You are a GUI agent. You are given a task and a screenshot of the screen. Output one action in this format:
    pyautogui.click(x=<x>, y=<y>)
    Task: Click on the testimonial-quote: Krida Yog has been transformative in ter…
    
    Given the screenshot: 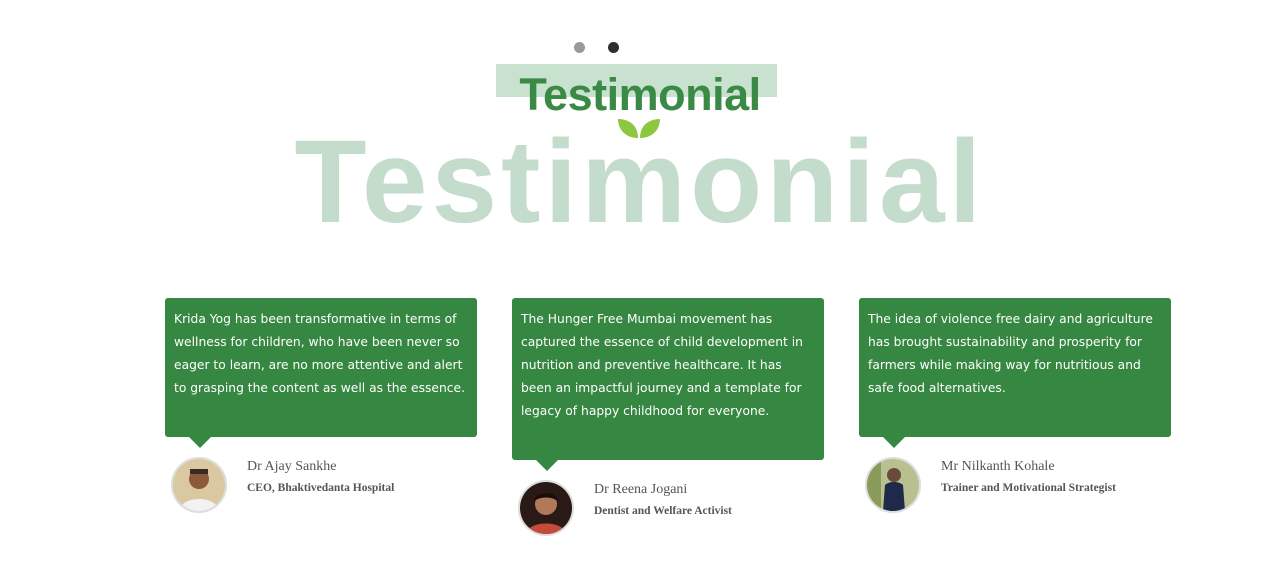 What is the action you would take?
    pyautogui.click(x=321, y=373)
    